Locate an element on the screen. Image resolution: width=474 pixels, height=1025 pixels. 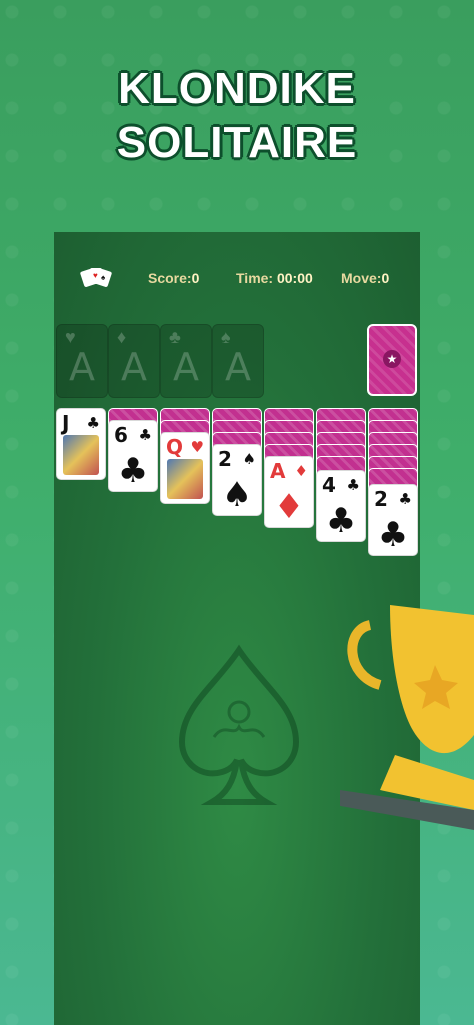
time-value: 00:00 is located at coordinates (294, 278).